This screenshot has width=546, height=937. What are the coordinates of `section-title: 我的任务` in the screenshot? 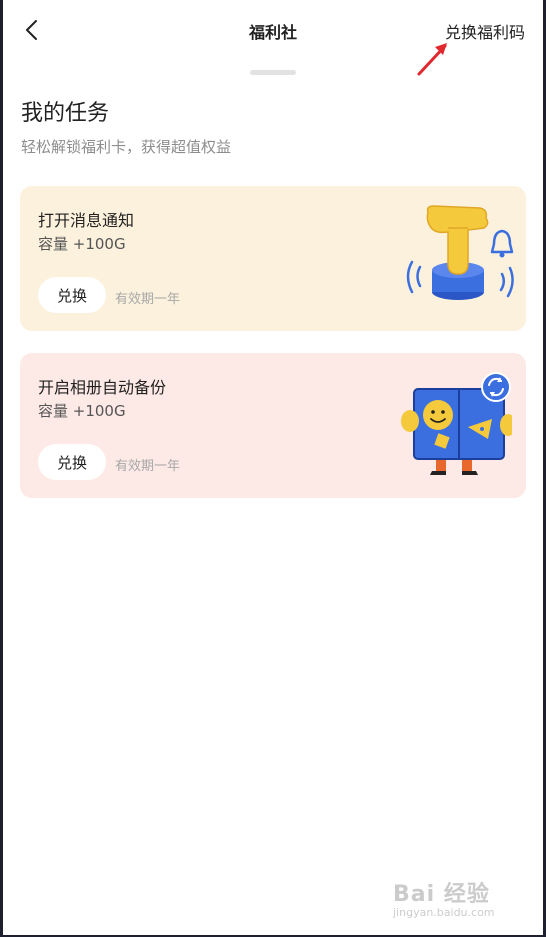 It's located at (65, 113).